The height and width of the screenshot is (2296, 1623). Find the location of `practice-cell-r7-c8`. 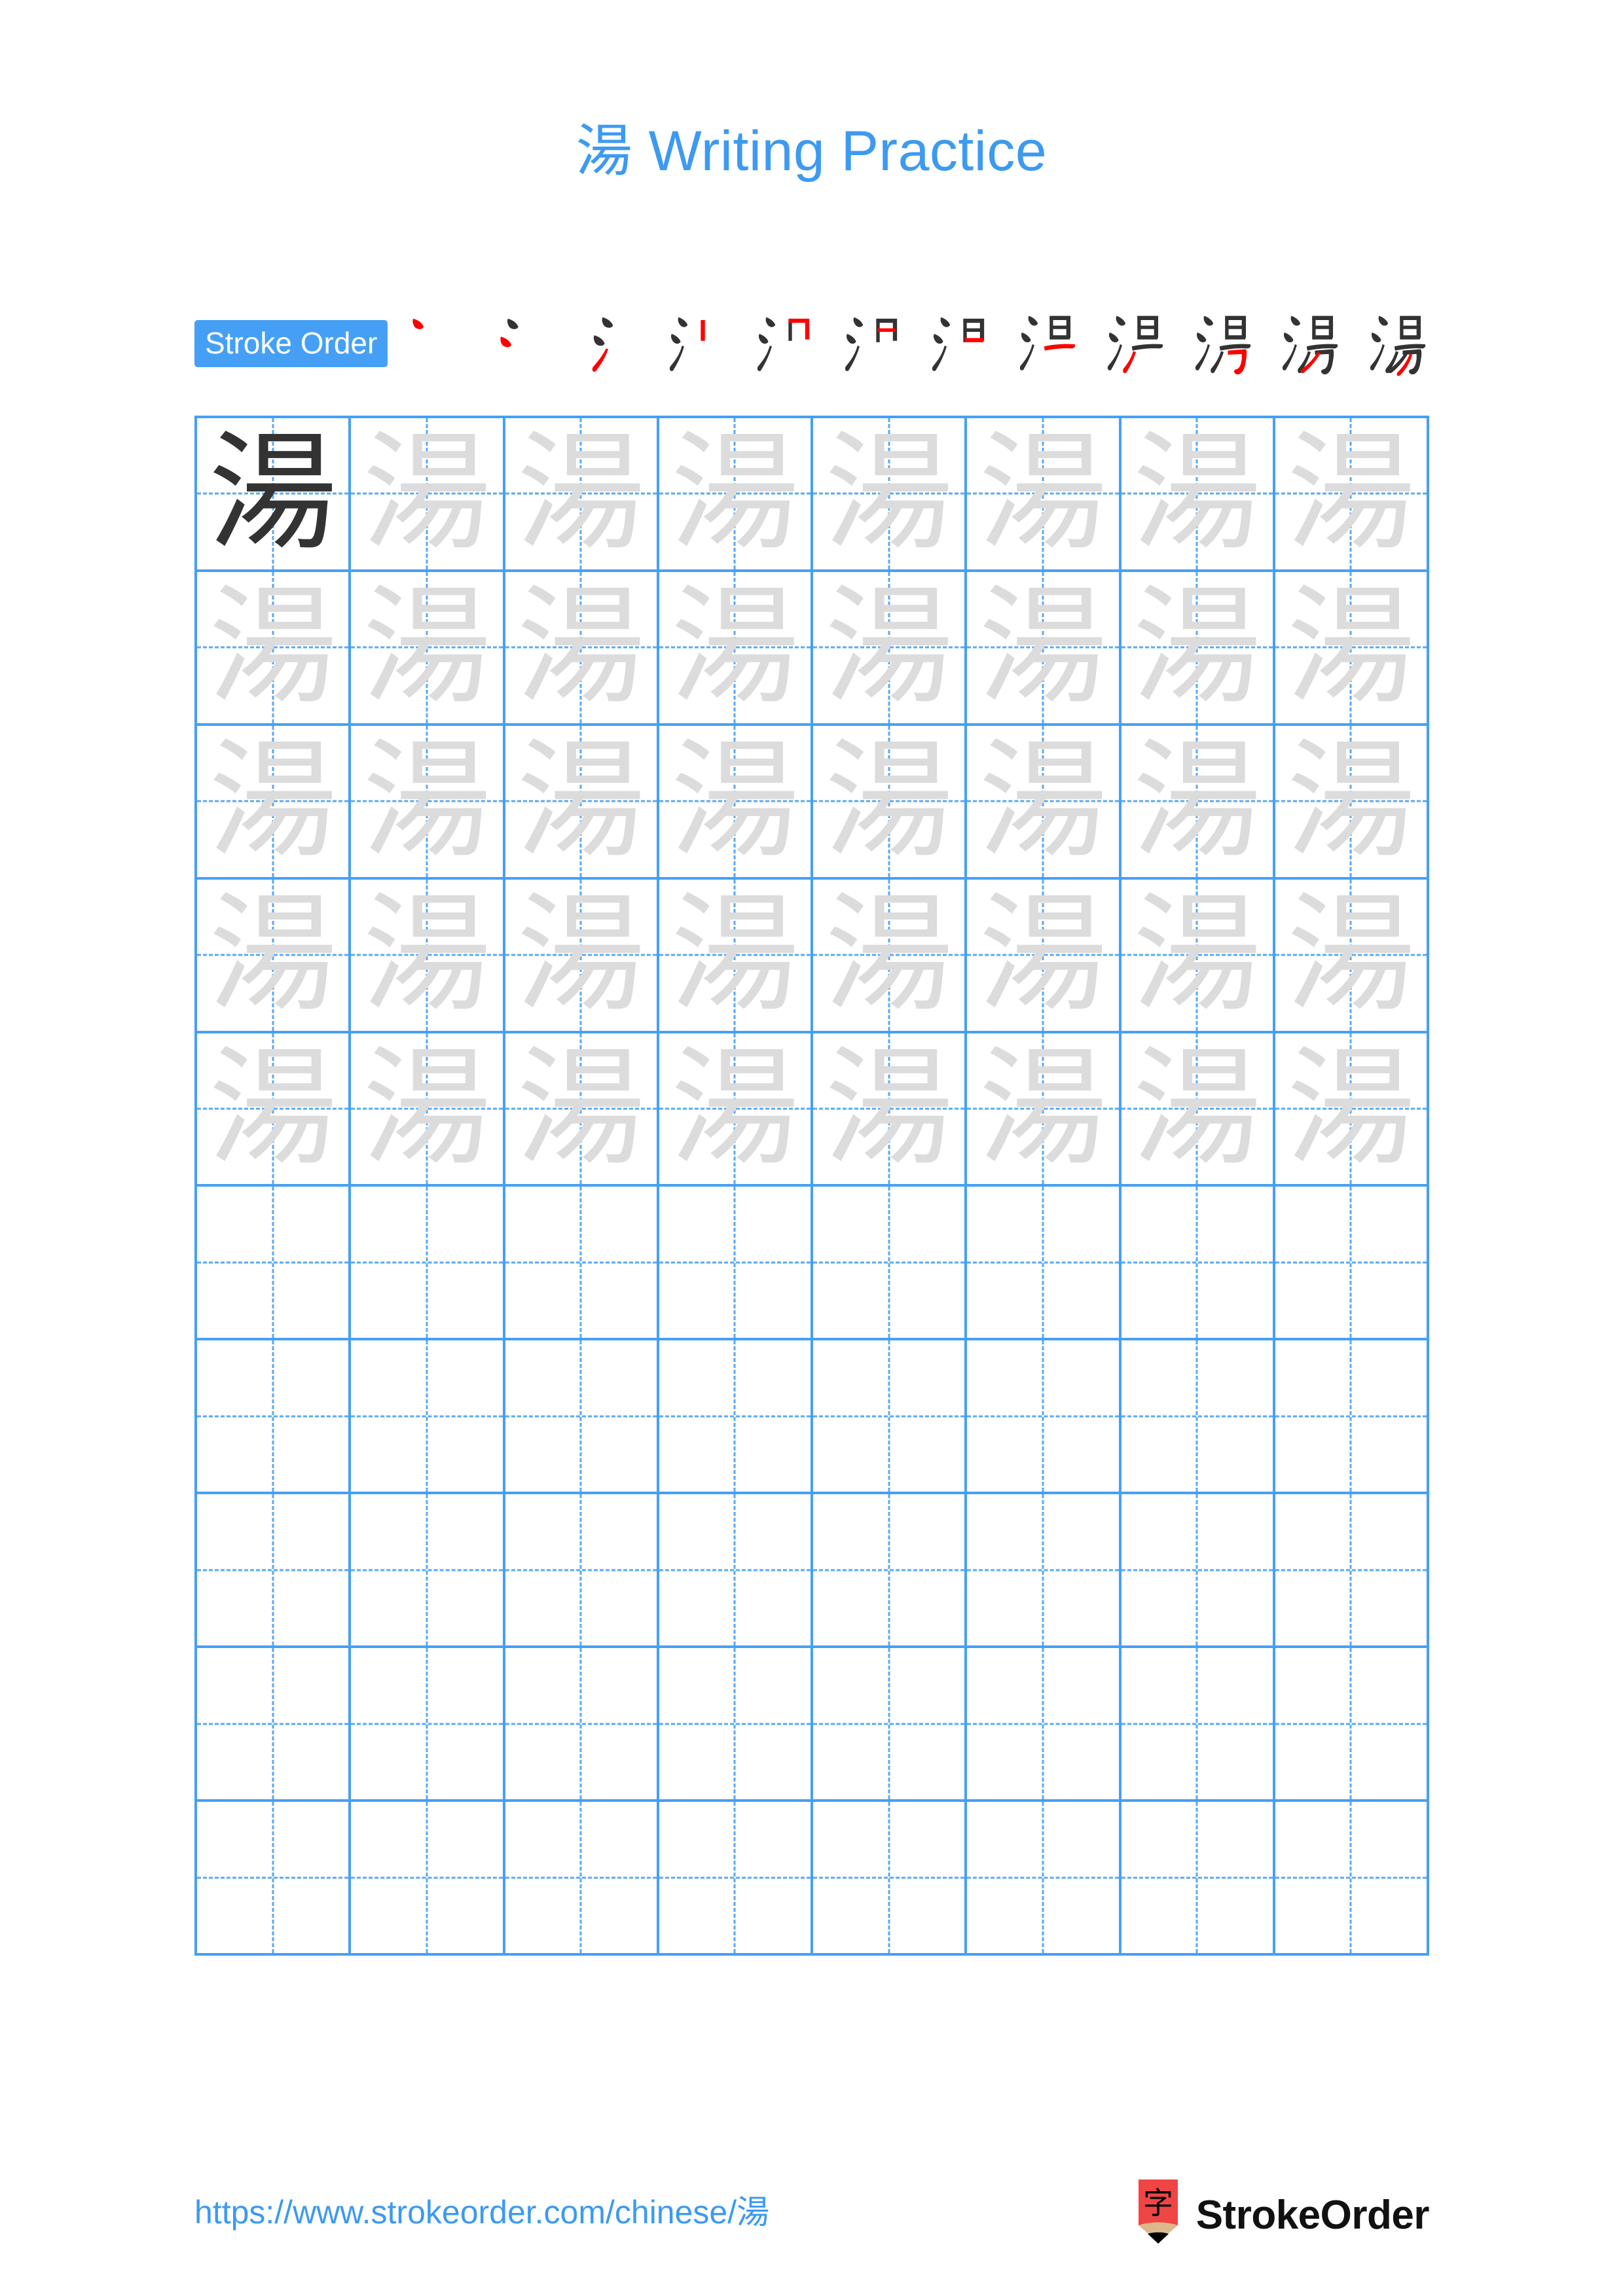

practice-cell-r7-c8 is located at coordinates (1352, 1417).